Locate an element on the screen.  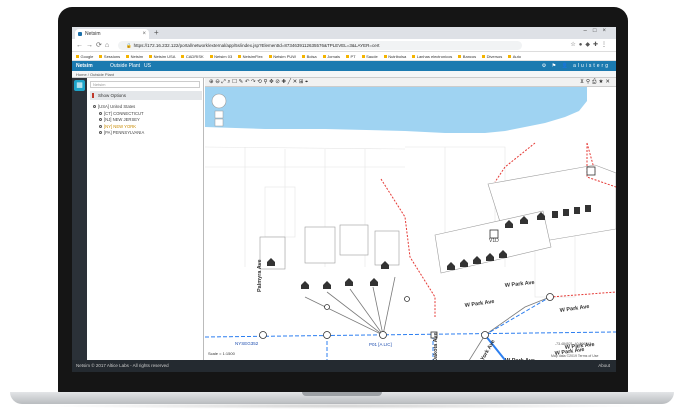
user-name: aluisterg is located at coordinates (591, 66).